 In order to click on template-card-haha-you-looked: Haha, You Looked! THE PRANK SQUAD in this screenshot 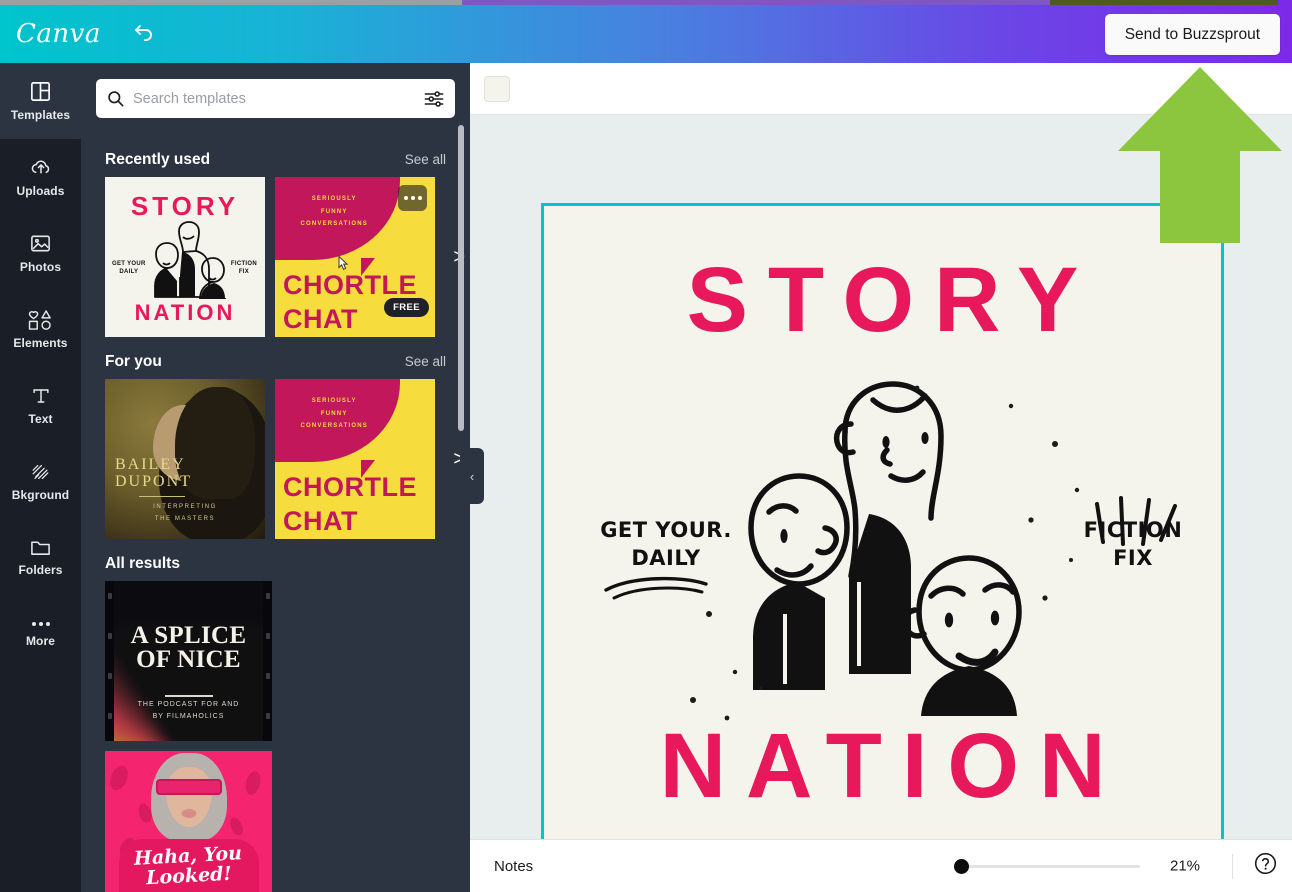, I will do `click(188, 821)`.